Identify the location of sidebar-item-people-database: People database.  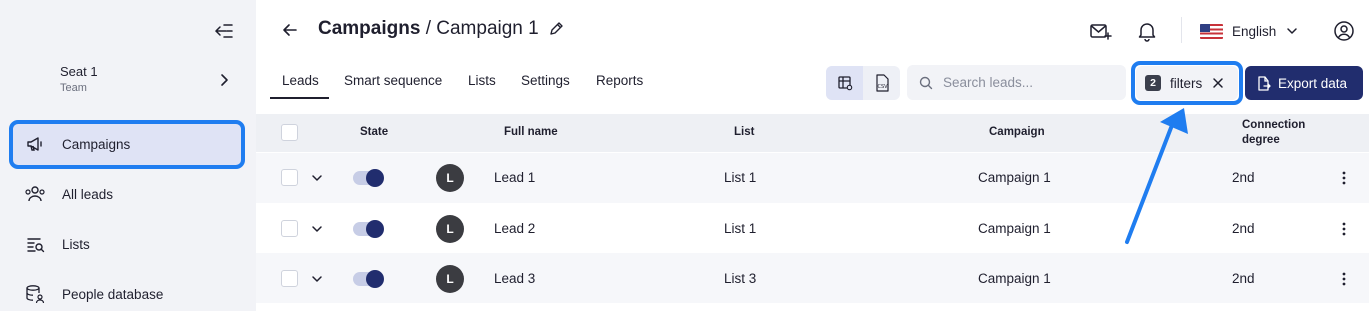
(127, 291).